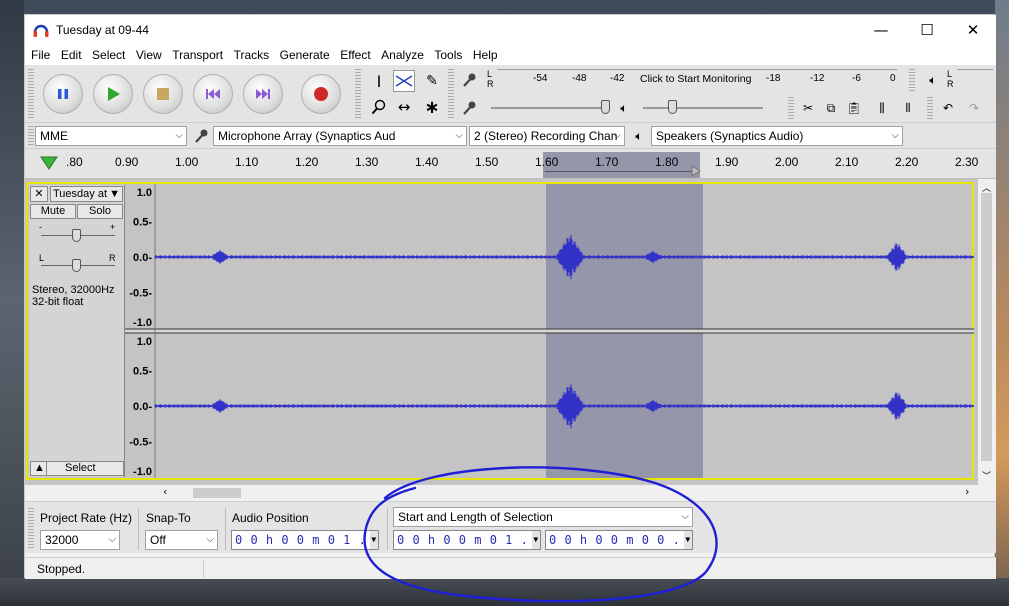  Describe the element at coordinates (63, 94) in the screenshot. I see `pause-button` at that location.